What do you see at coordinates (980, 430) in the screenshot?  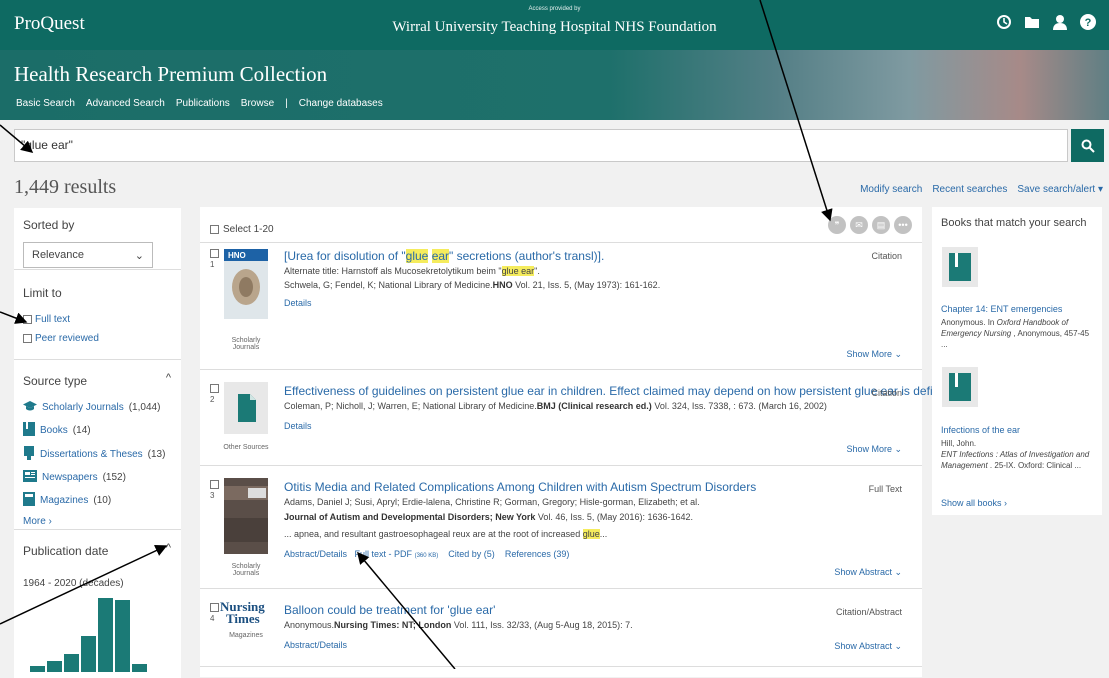 I see `book-title: Infections of the ear` at bounding box center [980, 430].